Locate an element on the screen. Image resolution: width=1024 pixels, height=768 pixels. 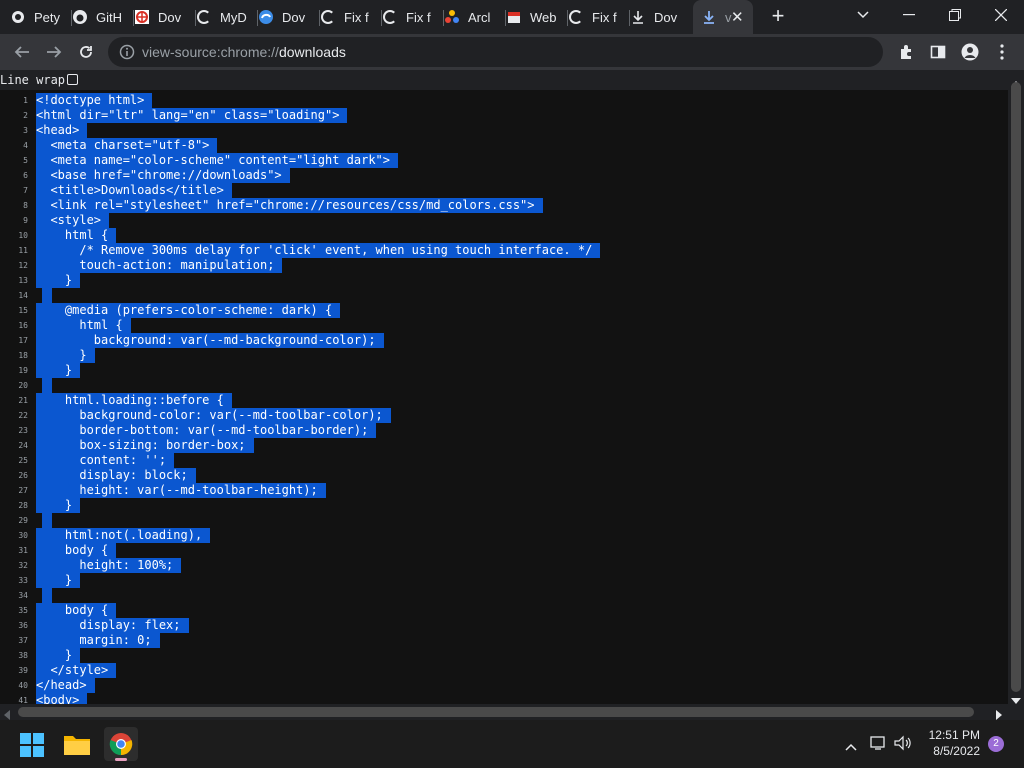
side-panel-icon is located at coordinates (938, 52).